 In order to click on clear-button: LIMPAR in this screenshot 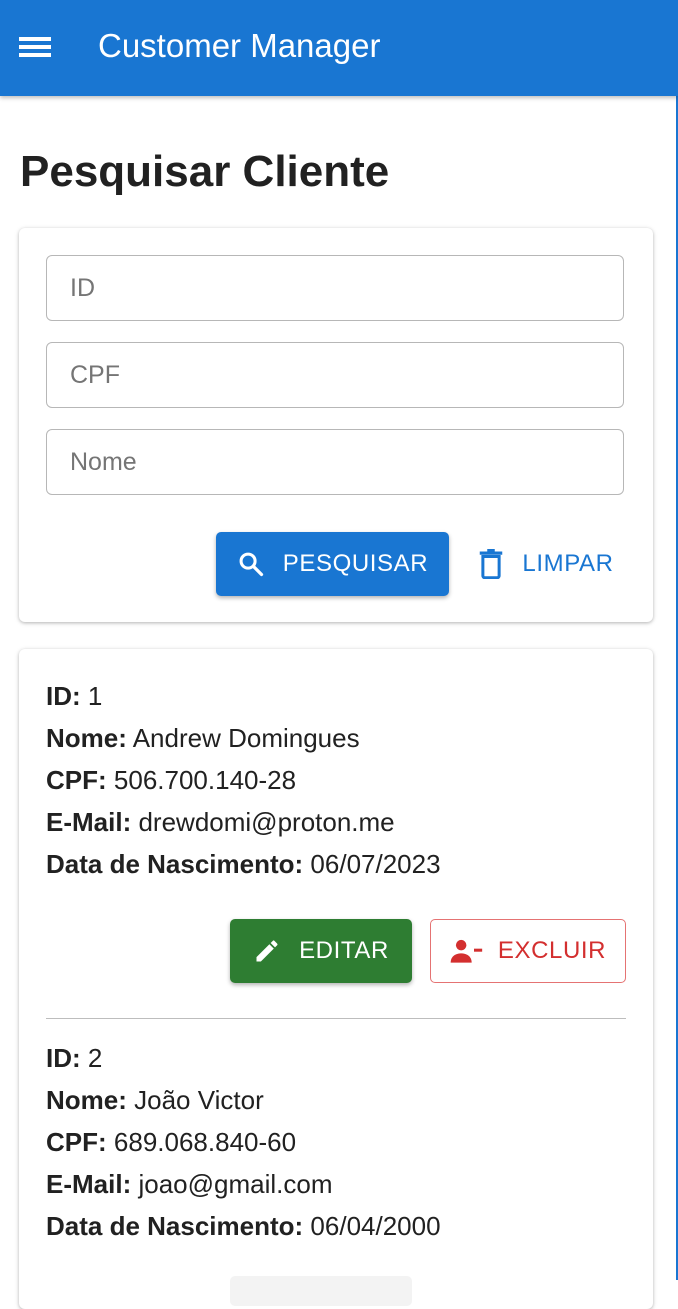, I will do `click(546, 564)`.